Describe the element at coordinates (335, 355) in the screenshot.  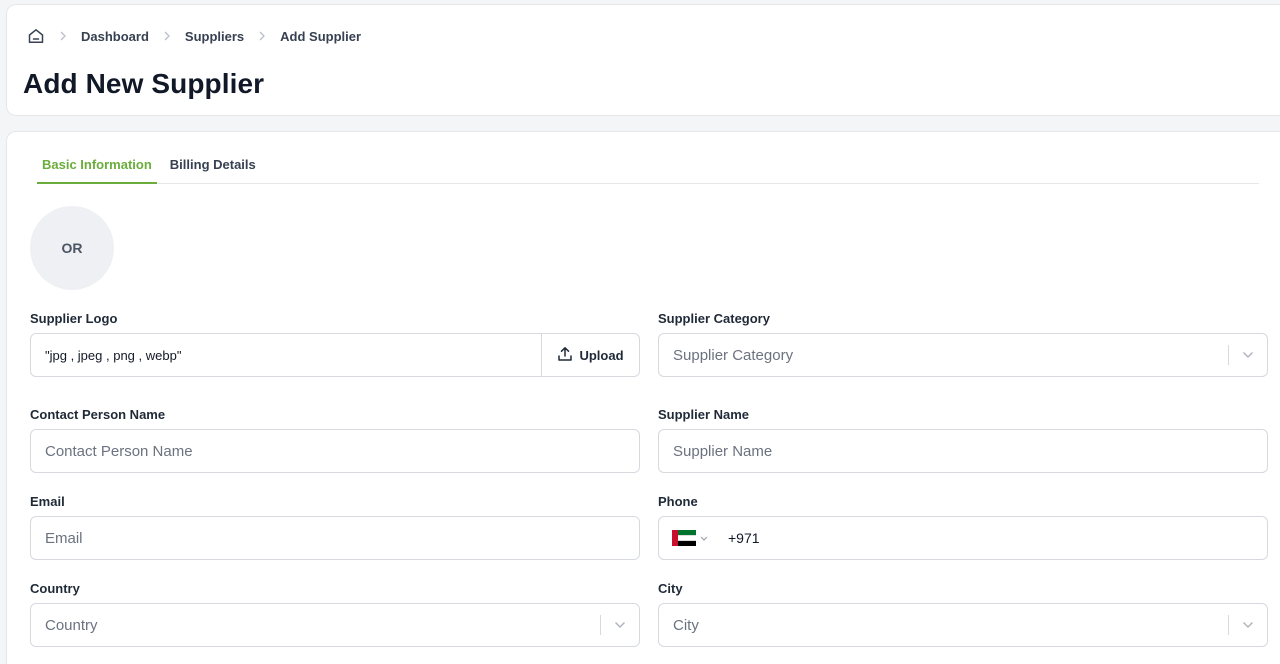
I see `supplier-logo-field: "jpg , jpeg , png , webp" Upload` at that location.